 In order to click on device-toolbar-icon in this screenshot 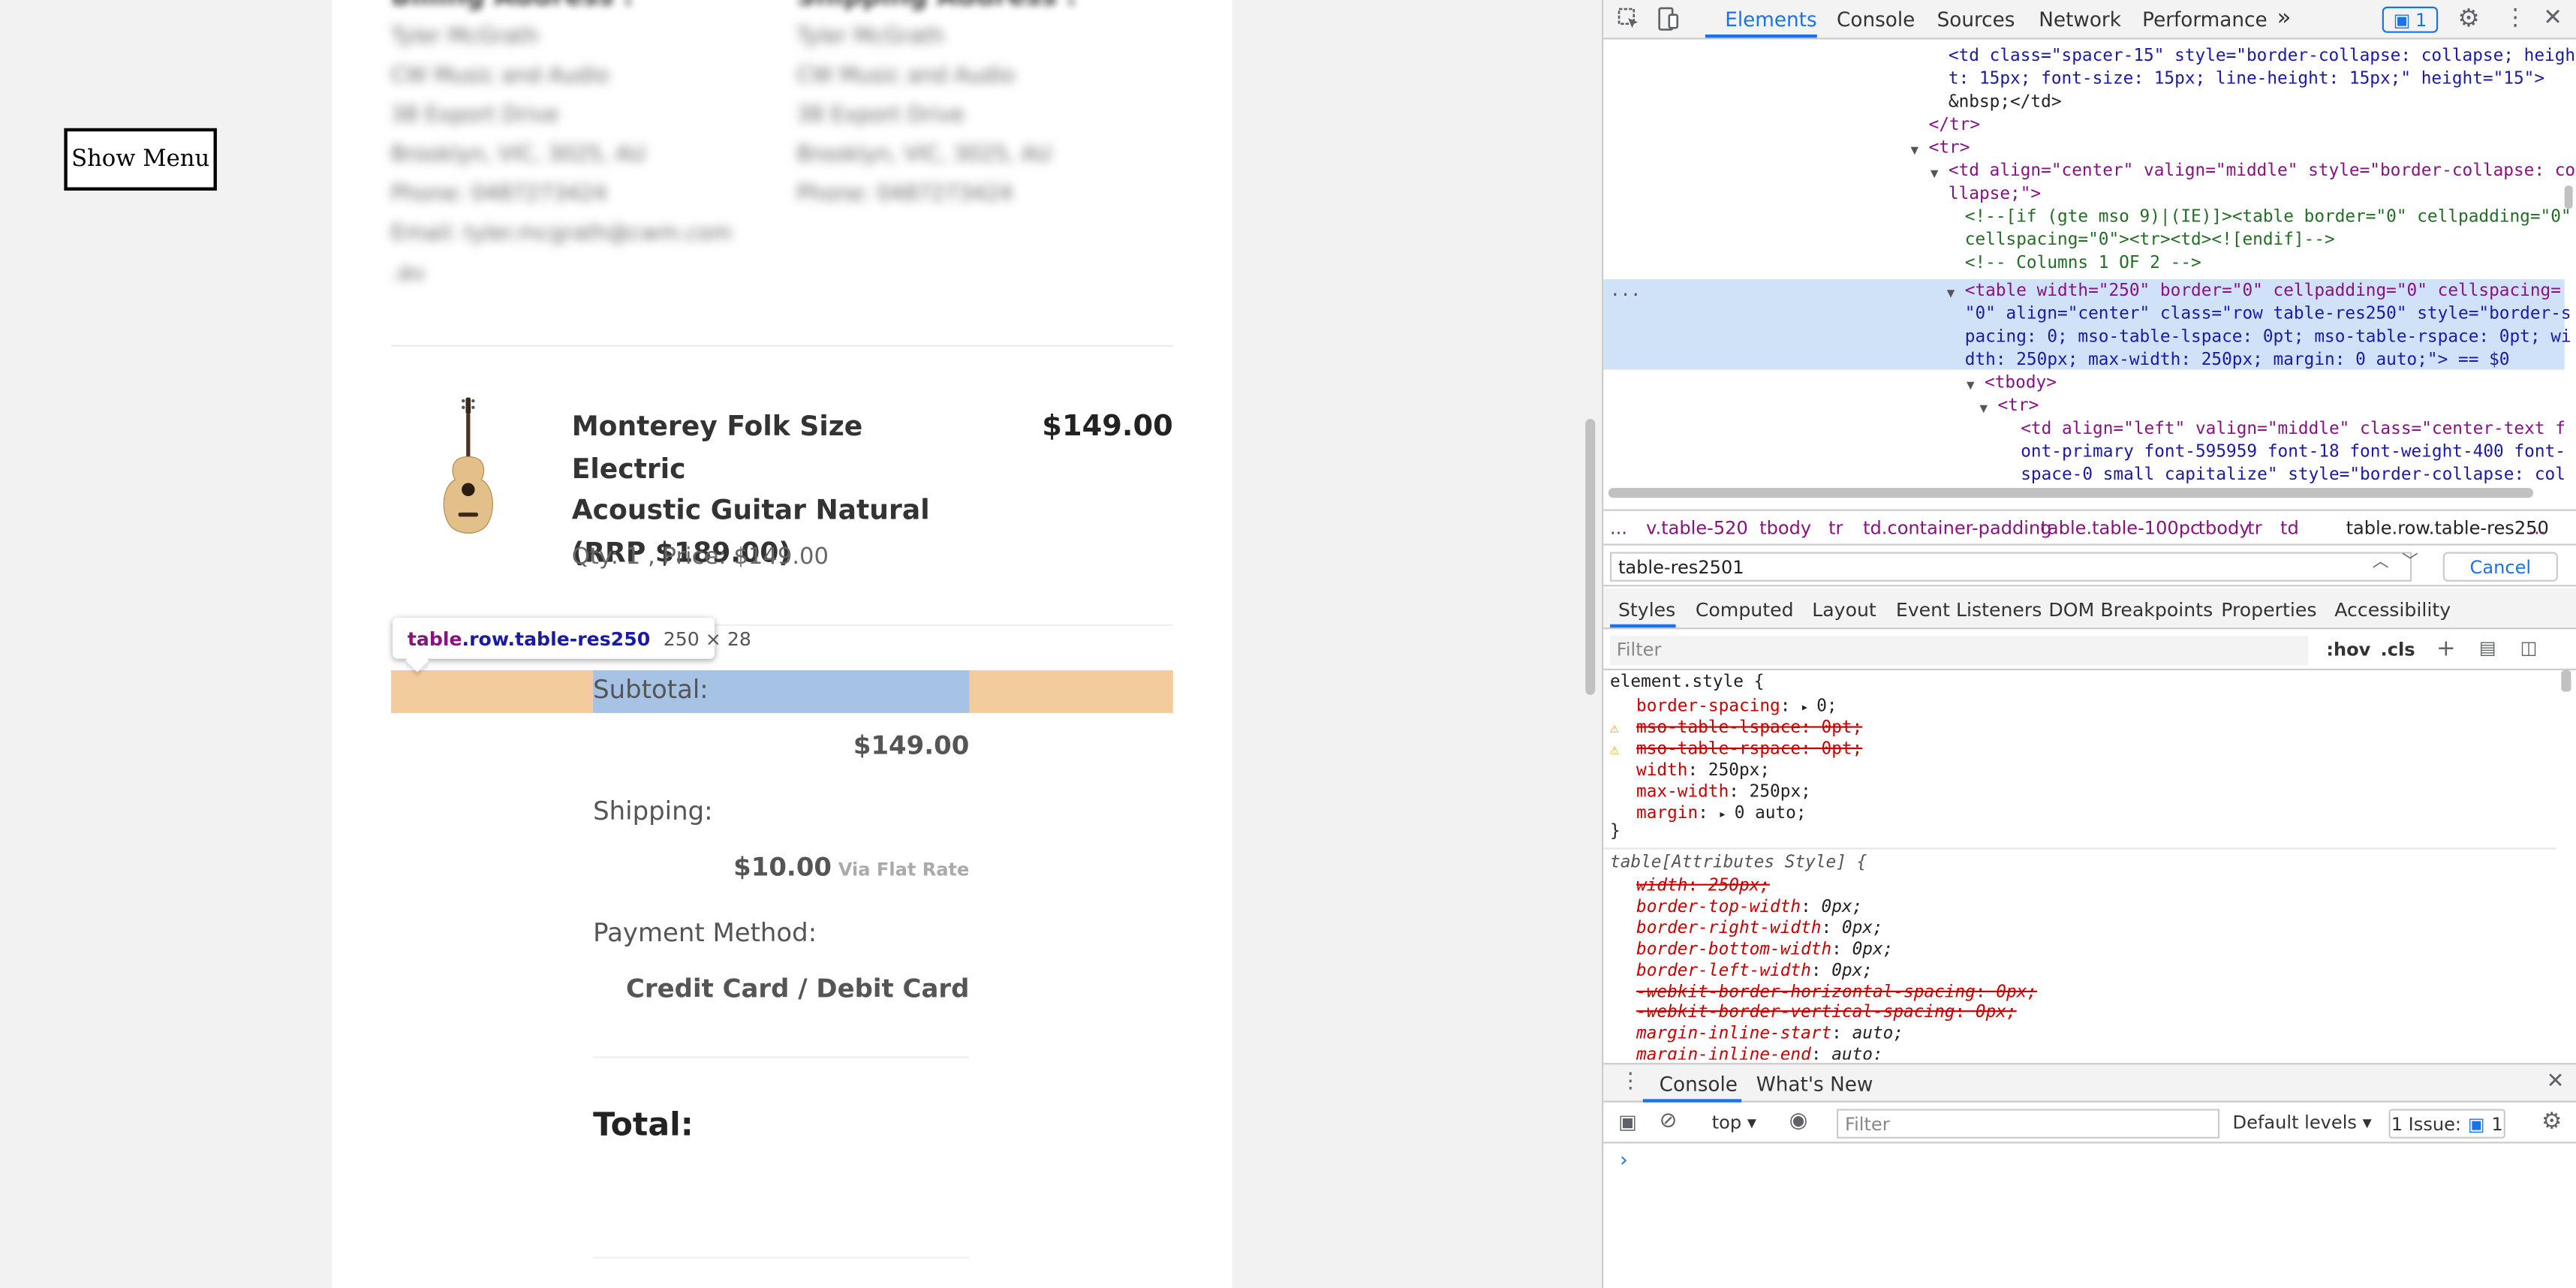, I will do `click(1669, 19)`.